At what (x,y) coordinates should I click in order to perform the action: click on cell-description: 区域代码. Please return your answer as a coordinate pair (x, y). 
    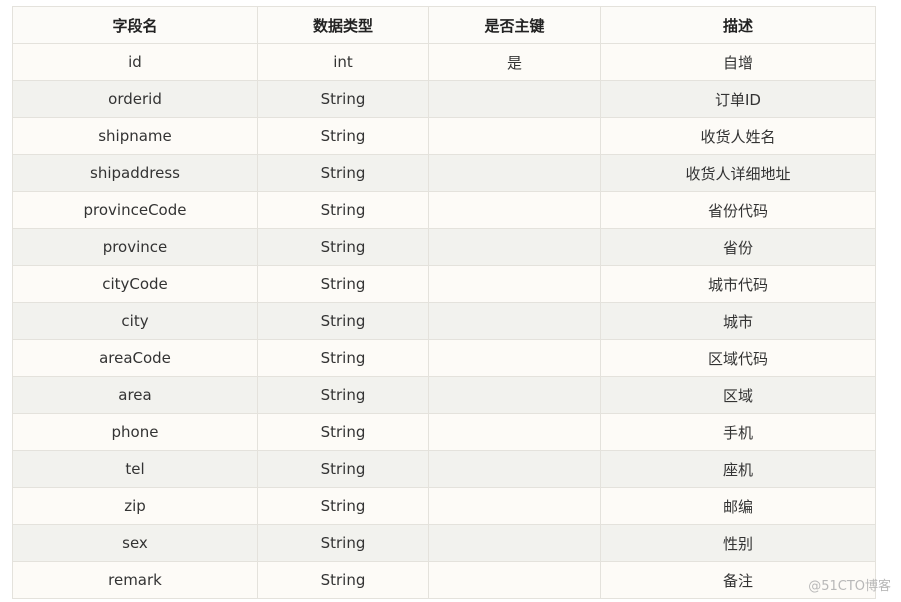
    Looking at the image, I should click on (738, 358).